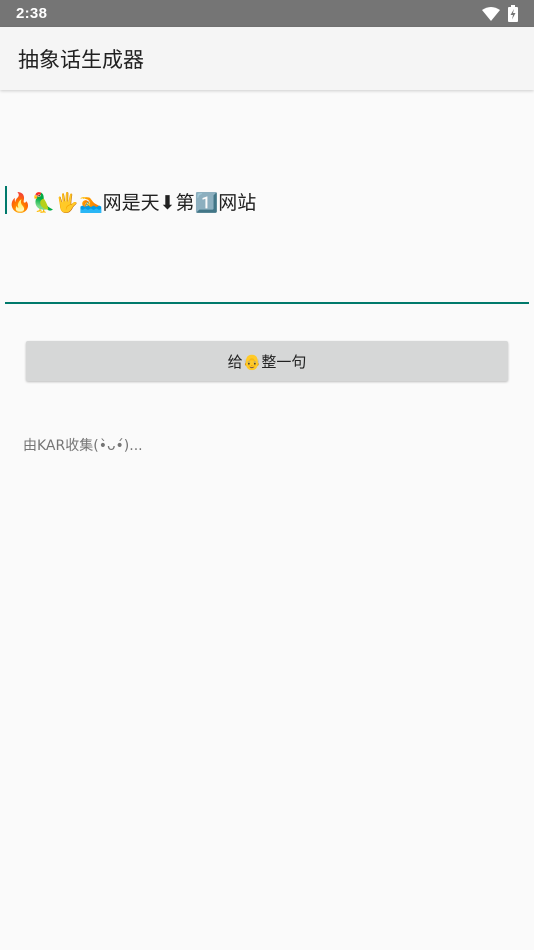 Image resolution: width=534 pixels, height=950 pixels. Describe the element at coordinates (267, 58) in the screenshot. I see `app-bar: 抽象话生成器` at that location.